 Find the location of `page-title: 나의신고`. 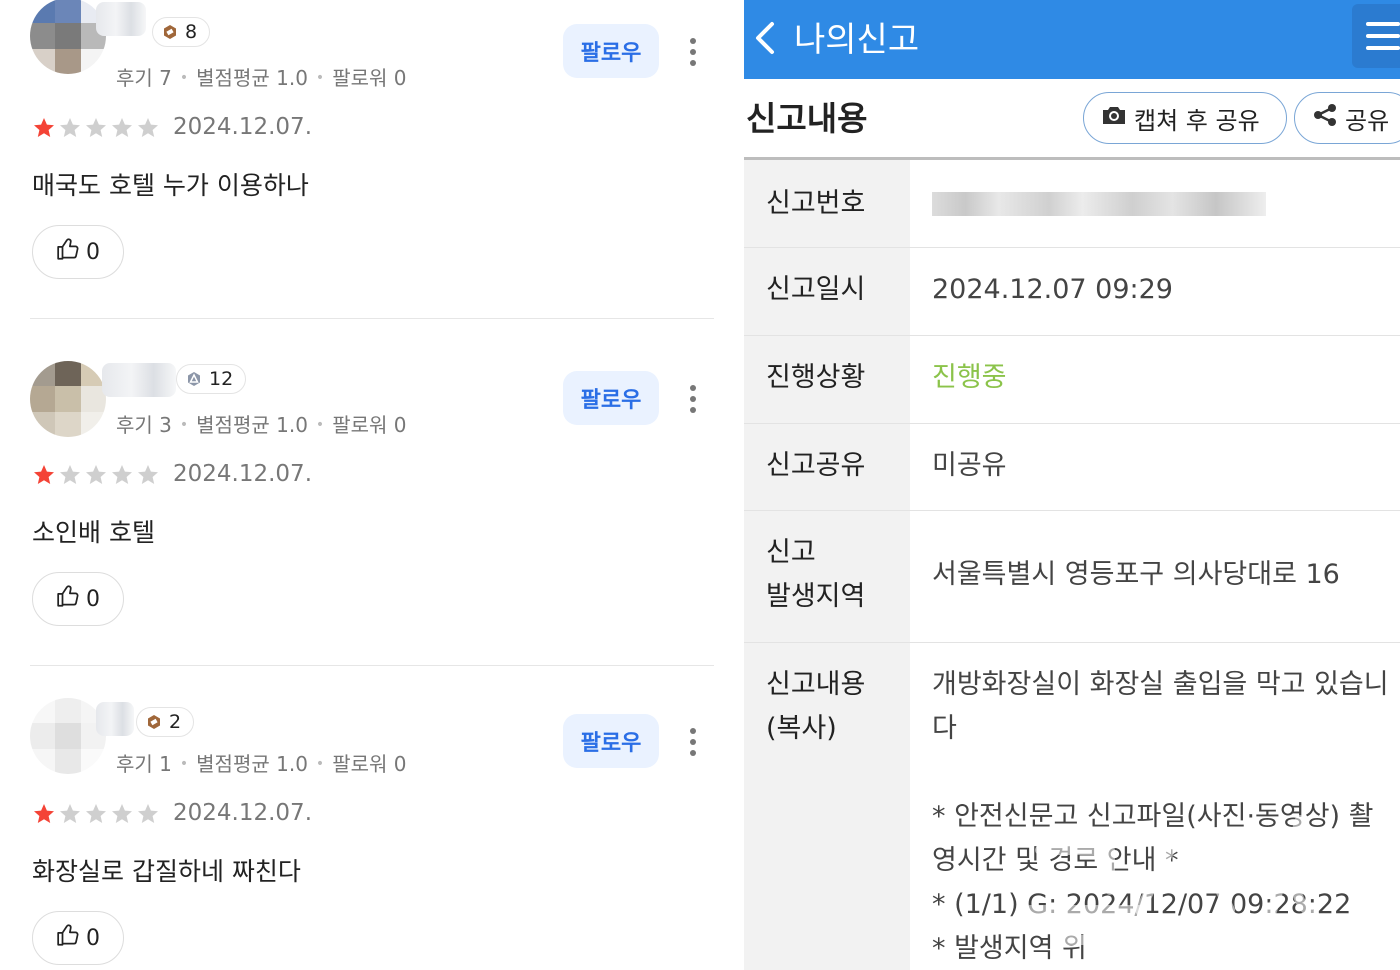

page-title: 나의신고 is located at coordinates (857, 40).